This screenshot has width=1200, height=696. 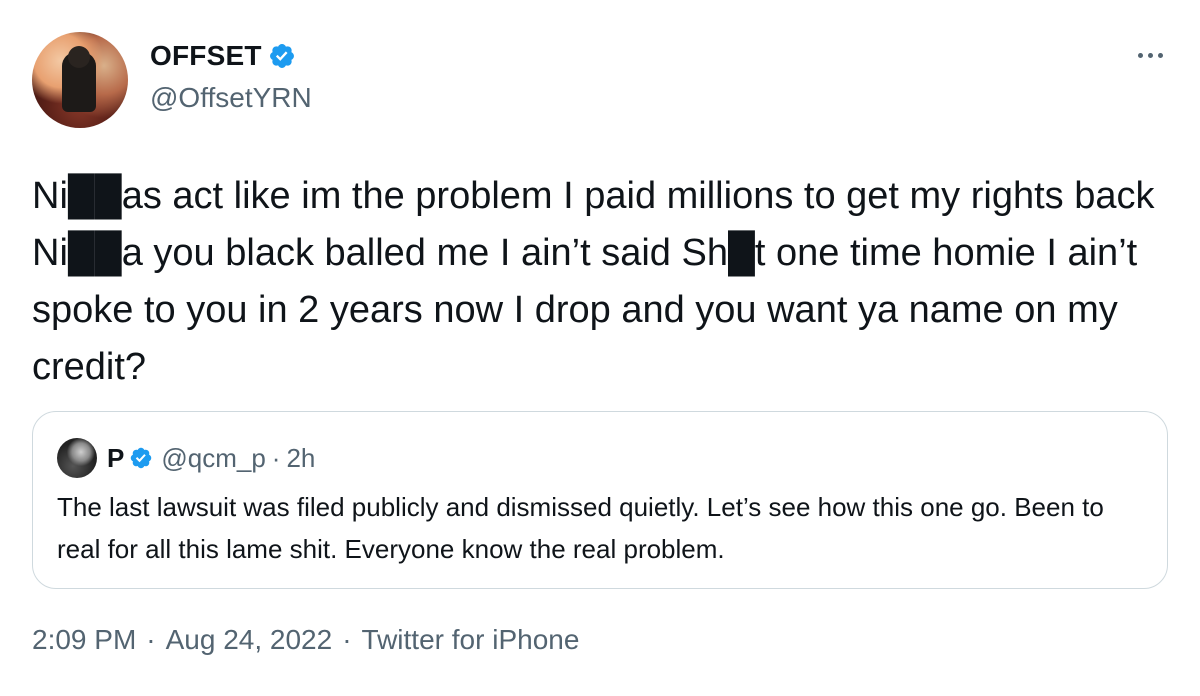 I want to click on author-name-row: OFFSET, so click(x=223, y=56).